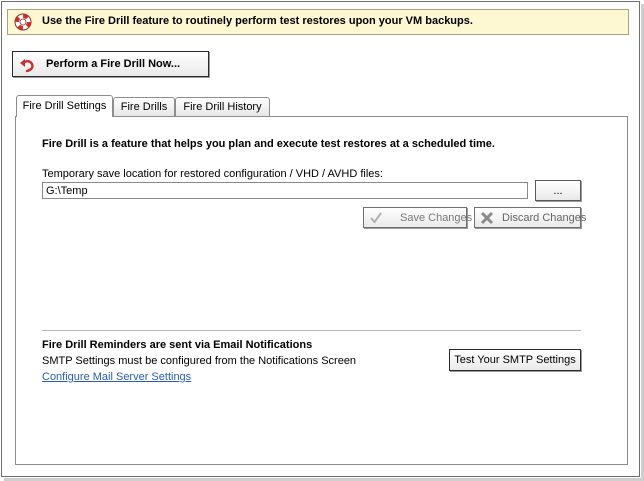 The height and width of the screenshot is (481, 644). I want to click on lifebuoy-icon, so click(23, 22).